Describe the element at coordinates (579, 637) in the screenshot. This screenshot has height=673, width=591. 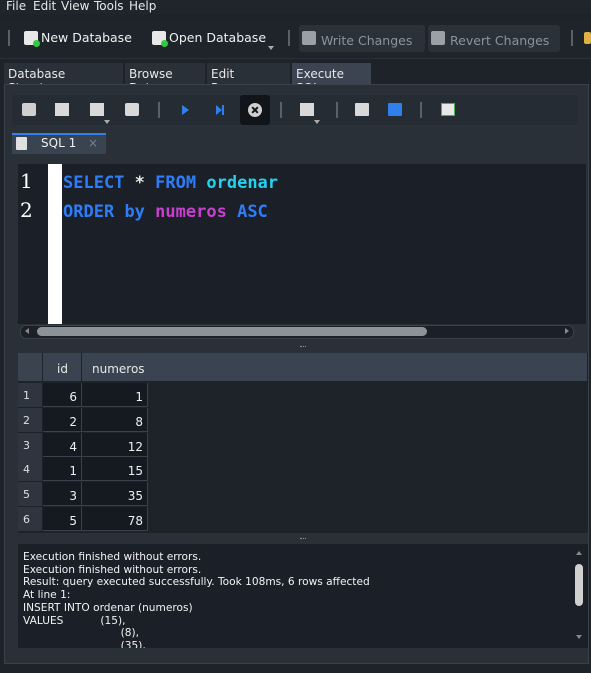
I see `scroll-down-icon` at that location.